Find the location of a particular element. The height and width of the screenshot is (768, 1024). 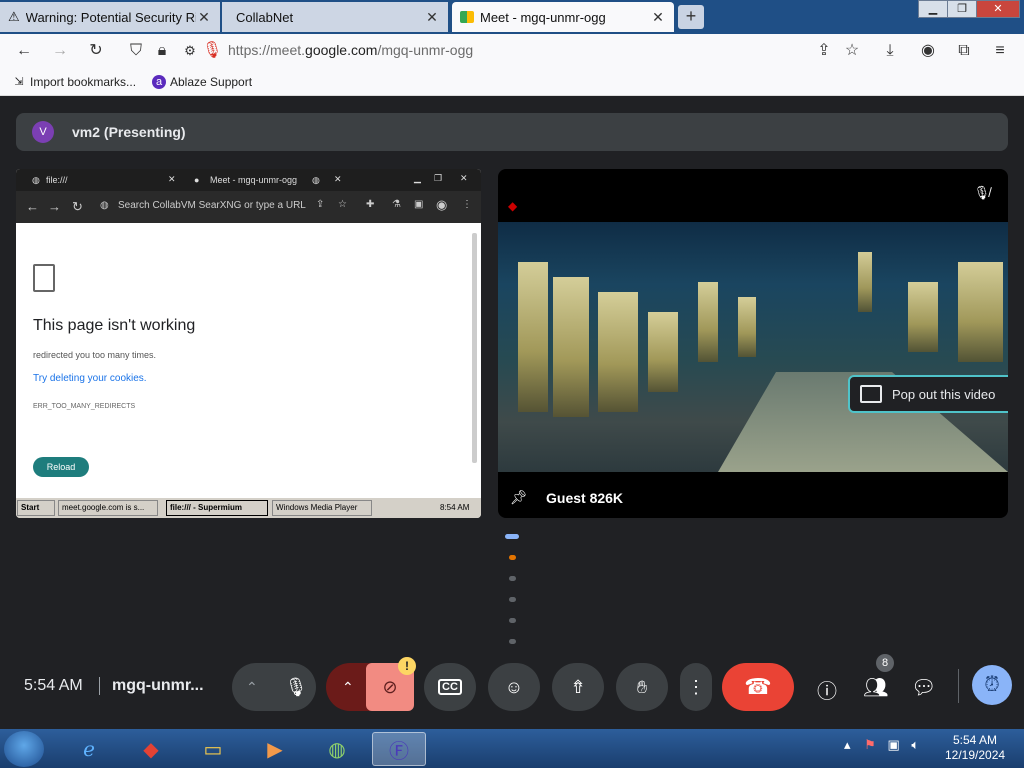

meeting-time: 5:54 AM is located at coordinates (53, 685).